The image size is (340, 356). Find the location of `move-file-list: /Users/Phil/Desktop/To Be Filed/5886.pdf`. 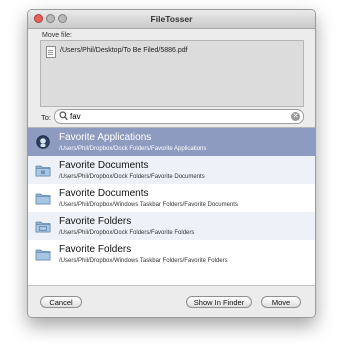

move-file-list: /Users/Phil/Desktop/To Be Filed/5886.pdf is located at coordinates (172, 73).